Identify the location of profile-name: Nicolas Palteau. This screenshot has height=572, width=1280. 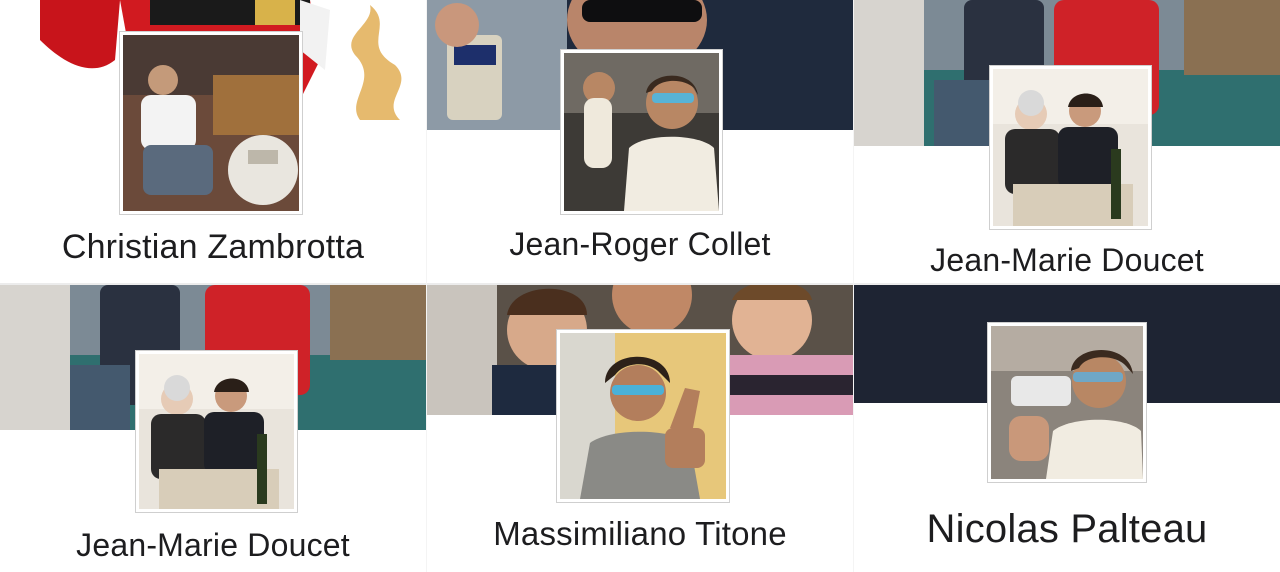
(1067, 529).